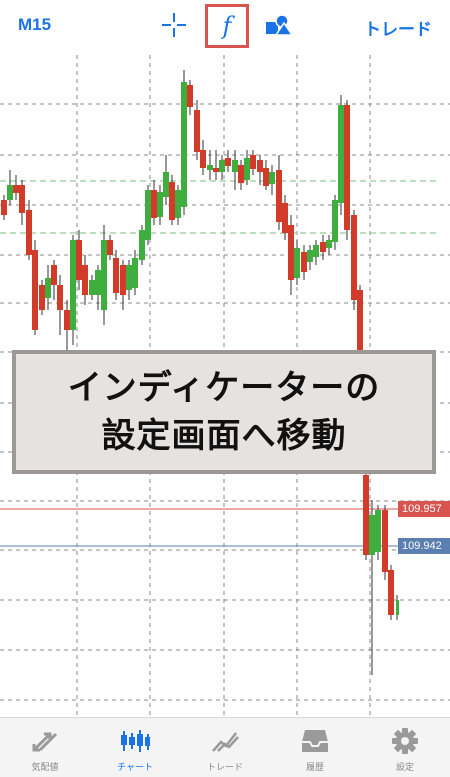  I want to click on bottom-tab-bar: 気配値 チャート トレード 履歴 設定, so click(225, 747).